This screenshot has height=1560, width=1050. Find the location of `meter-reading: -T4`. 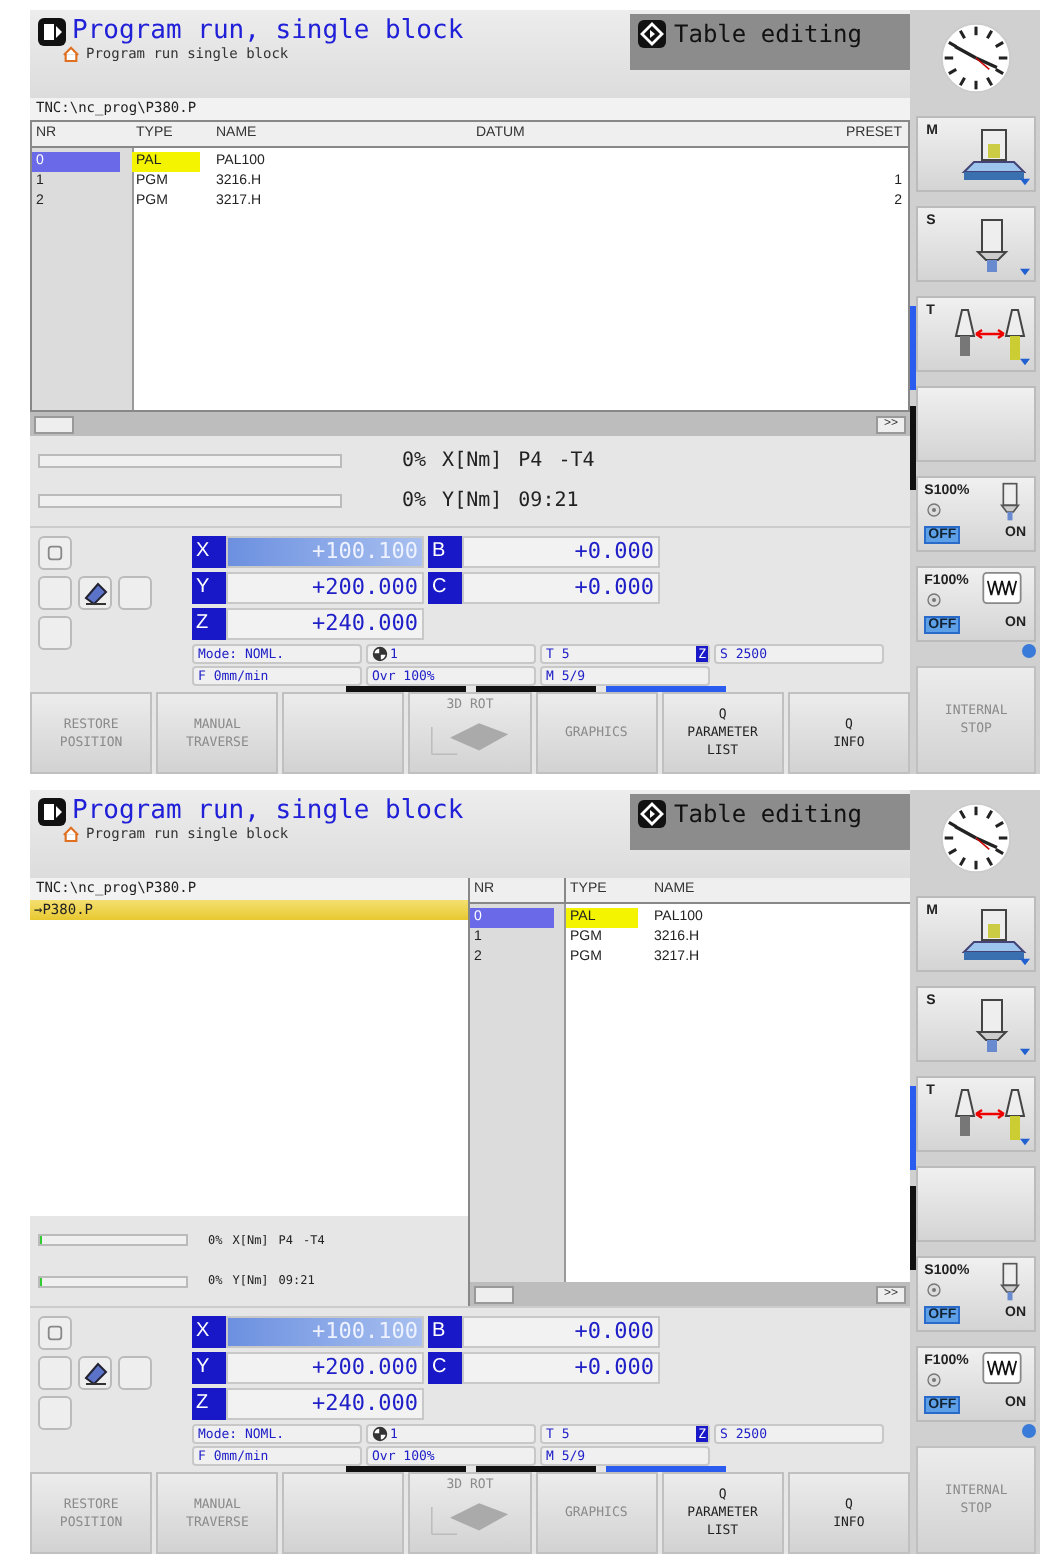

meter-reading: -T4 is located at coordinates (576, 460).